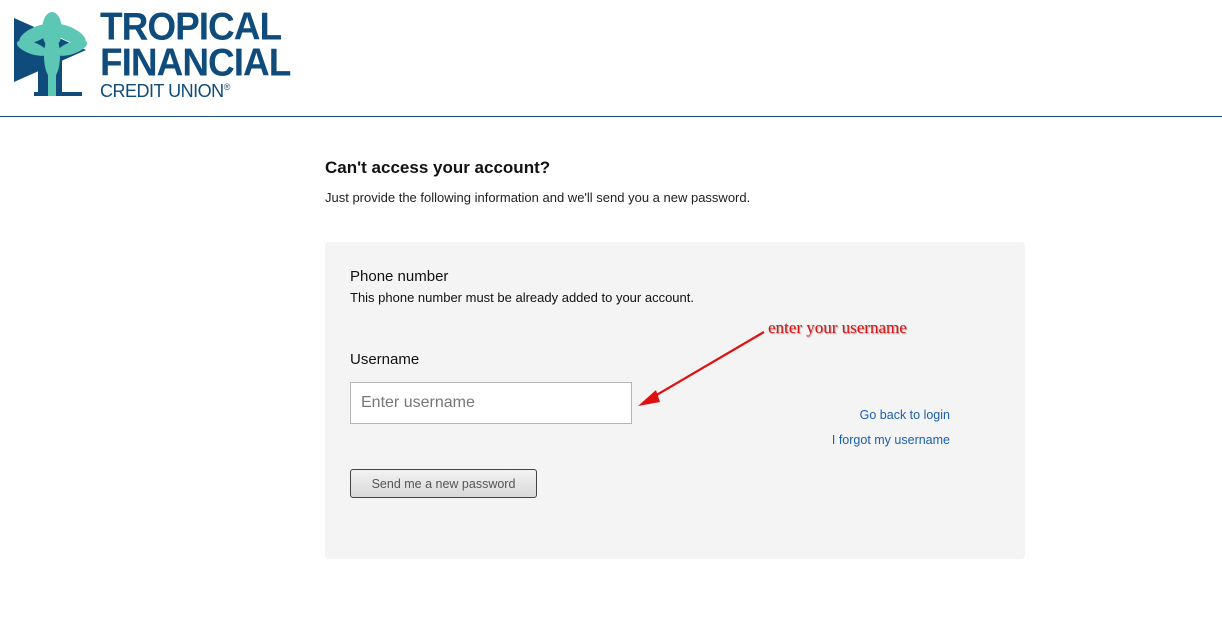 Image resolution: width=1222 pixels, height=628 pixels. I want to click on registered-mark: ®, so click(227, 87).